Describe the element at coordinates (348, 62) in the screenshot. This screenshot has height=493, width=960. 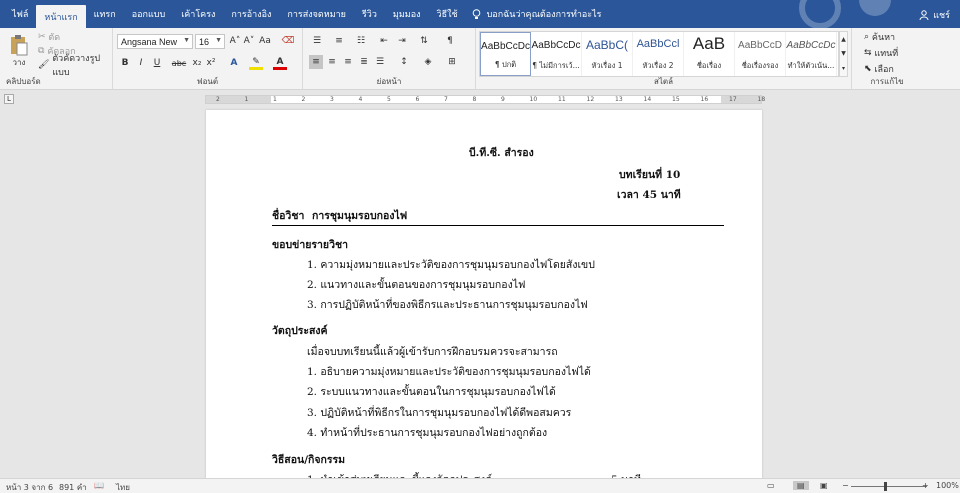
I see `align-right-icon: ≡` at that location.